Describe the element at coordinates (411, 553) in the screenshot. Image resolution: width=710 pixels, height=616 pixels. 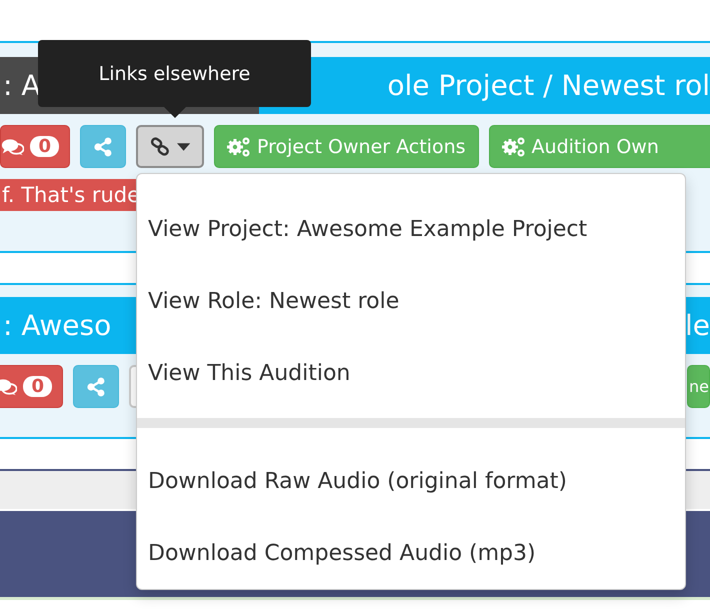
I see `menu-item: Download Compessed Audio (mp3)` at that location.